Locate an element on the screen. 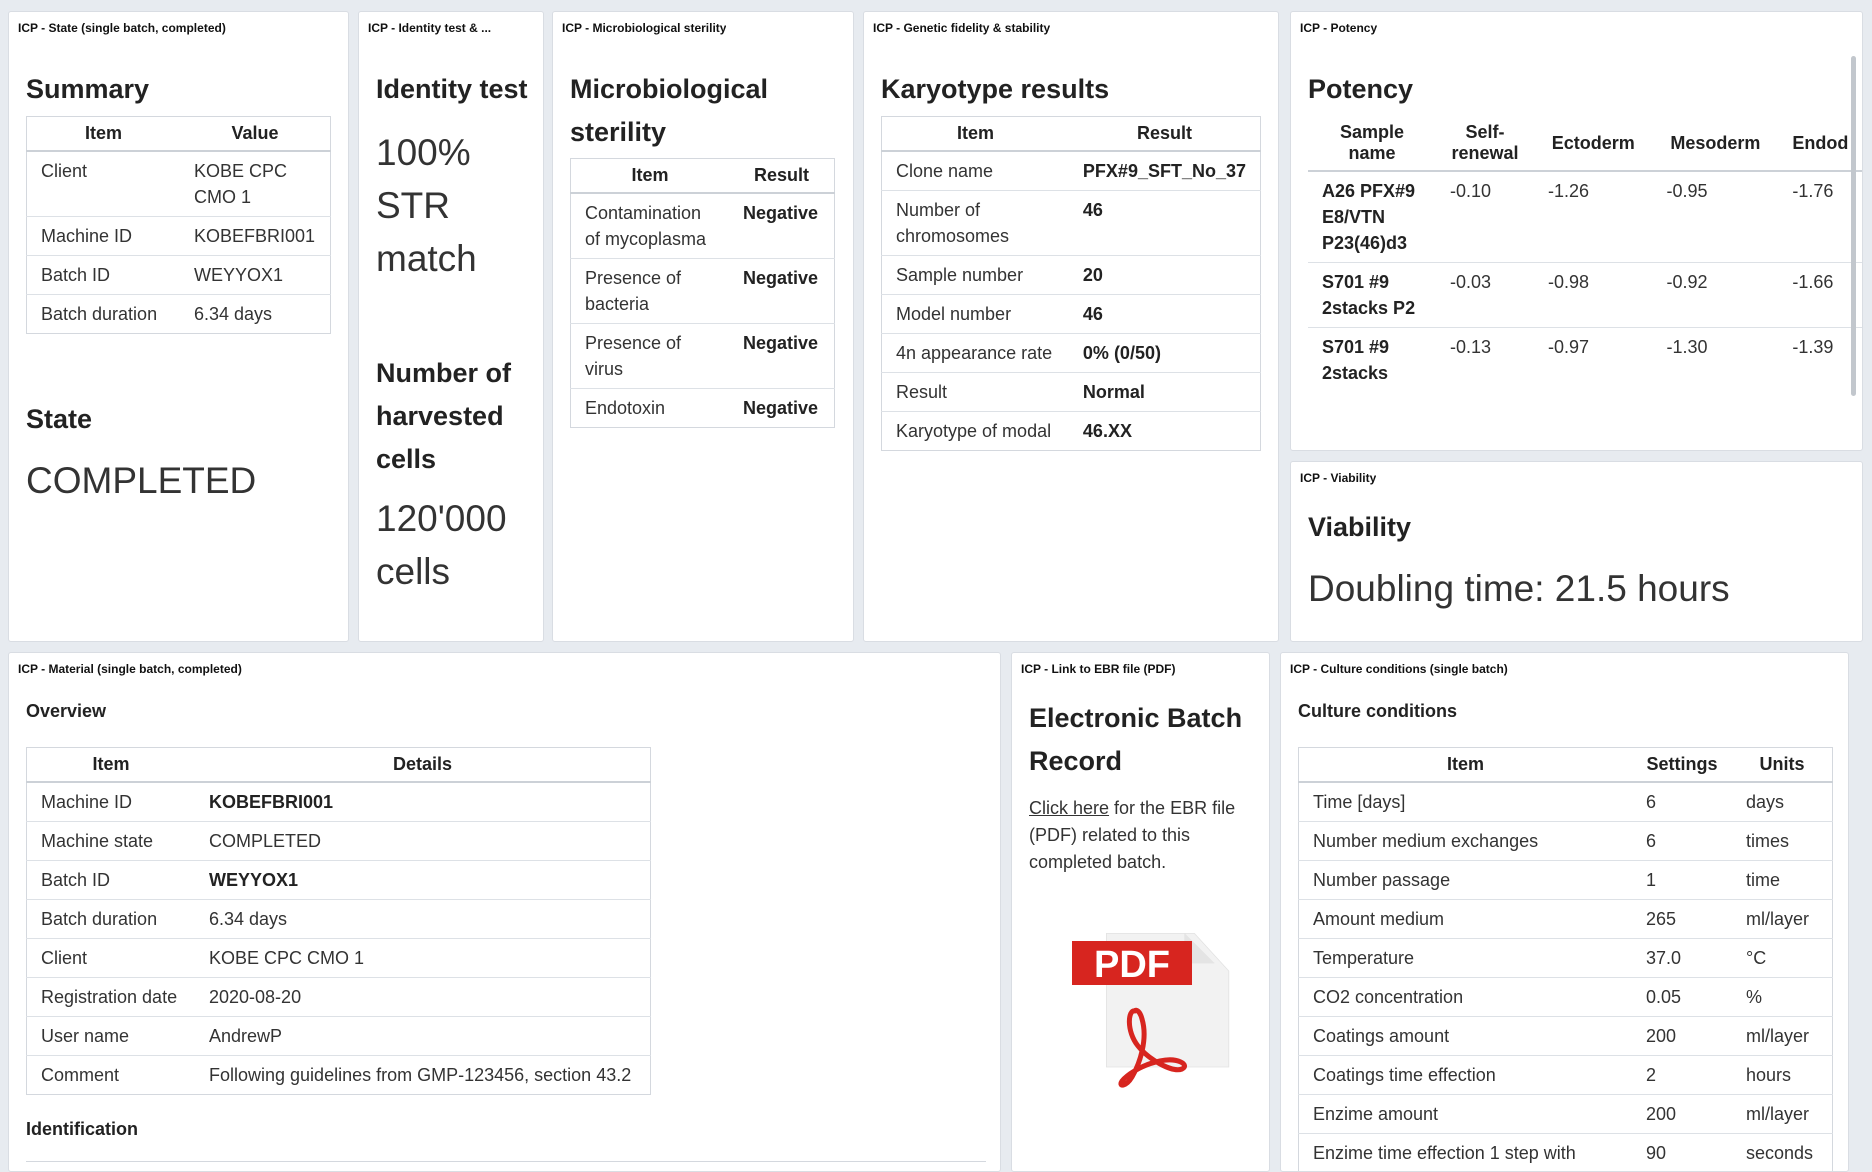  col-sample-name: Sample name is located at coordinates (1372, 143).